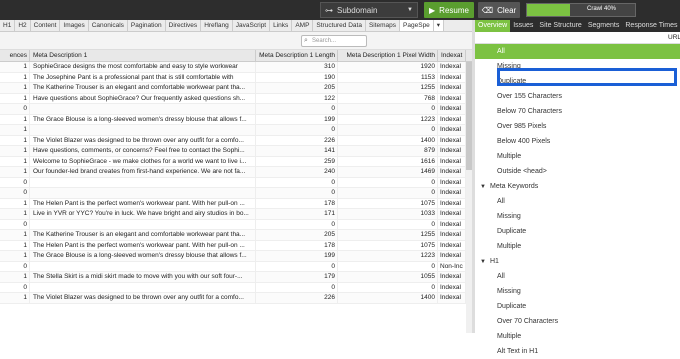  I want to click on tab-images: Images, so click(74, 25).